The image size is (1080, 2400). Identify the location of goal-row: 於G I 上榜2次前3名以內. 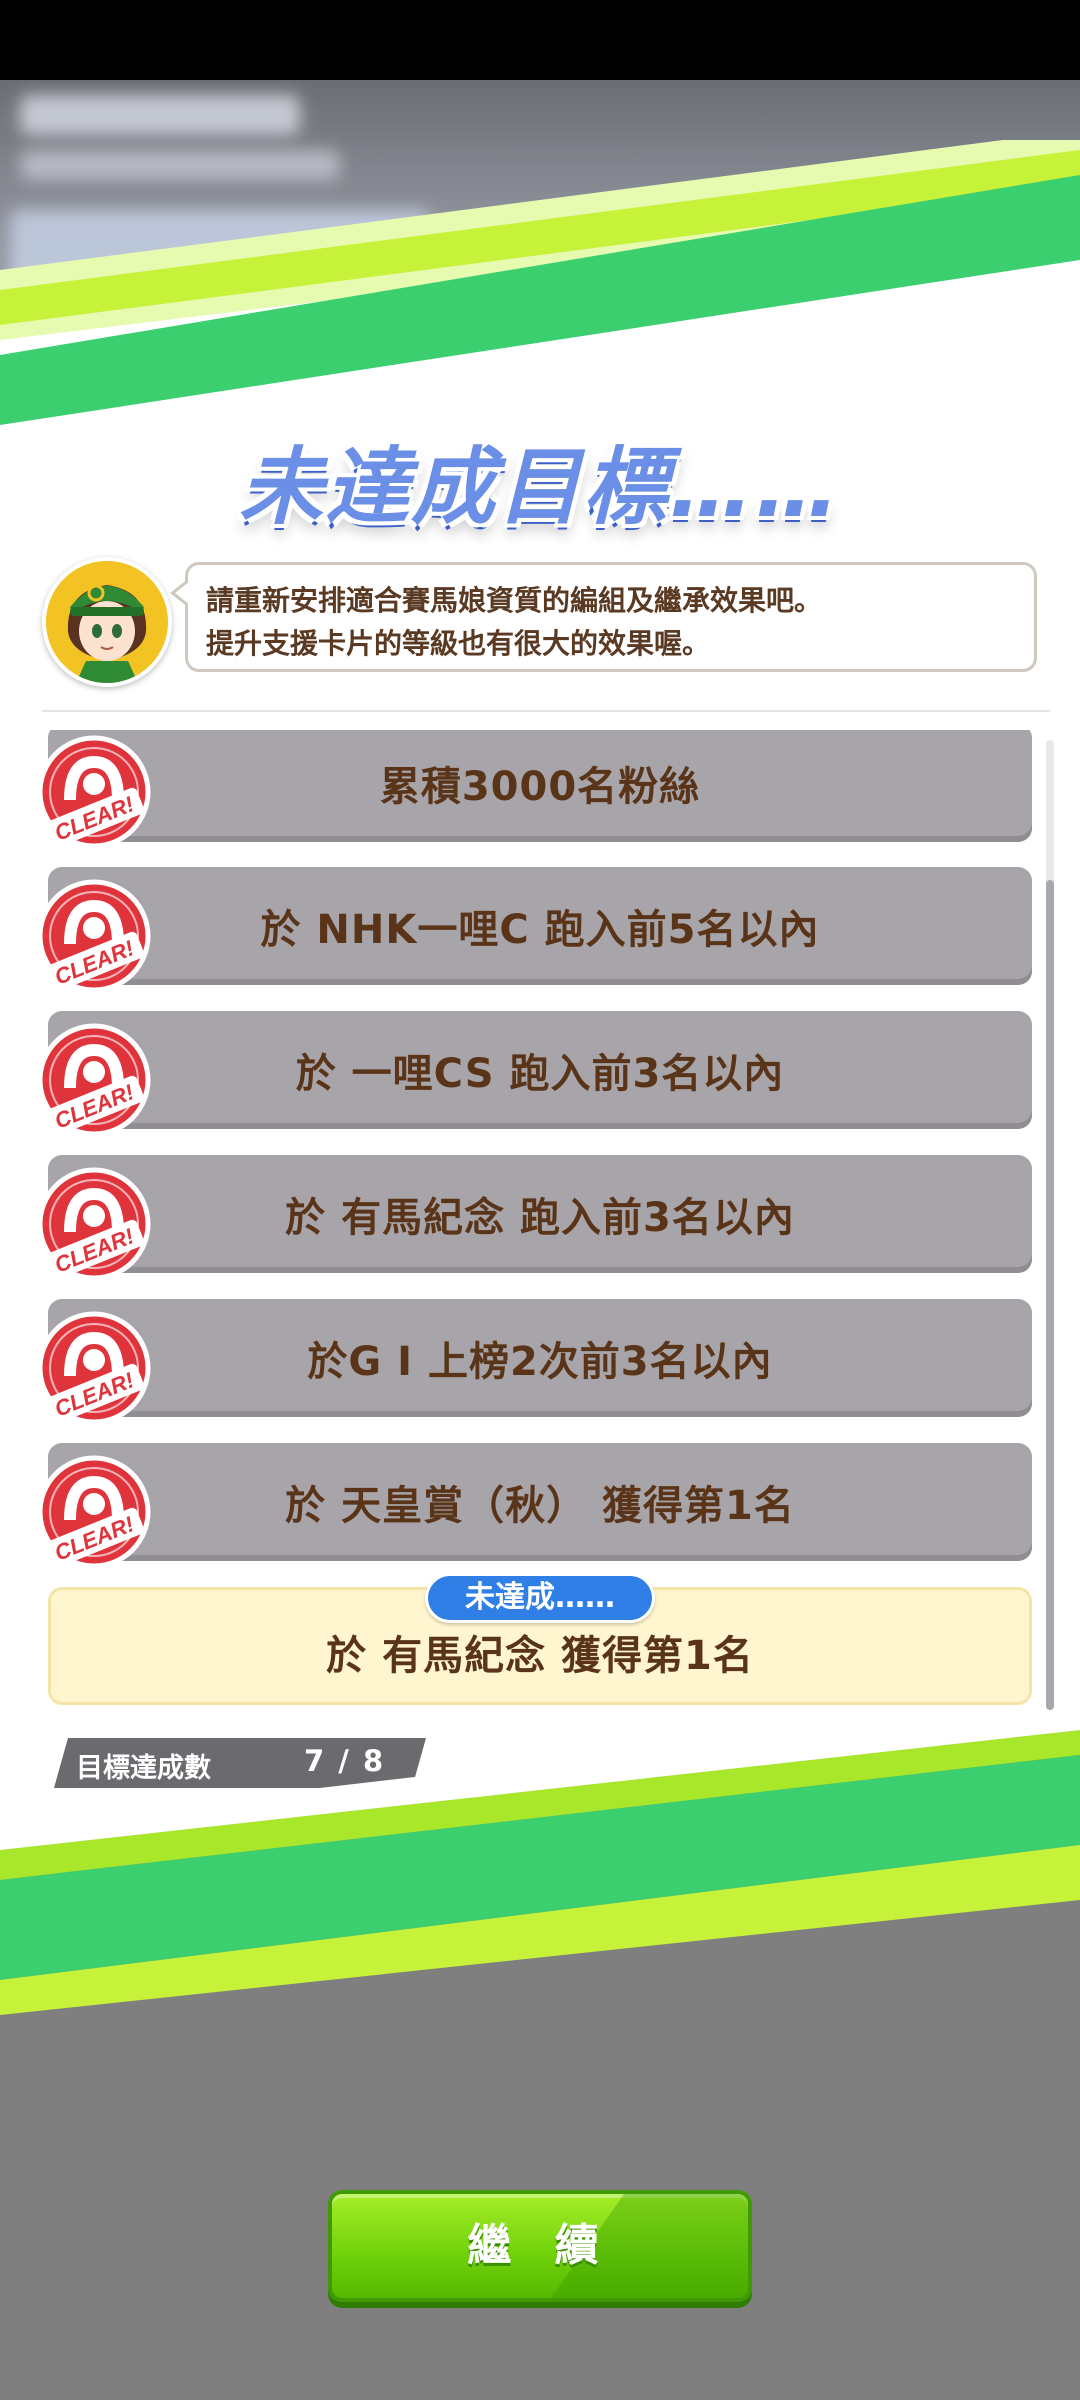
(540, 1358).